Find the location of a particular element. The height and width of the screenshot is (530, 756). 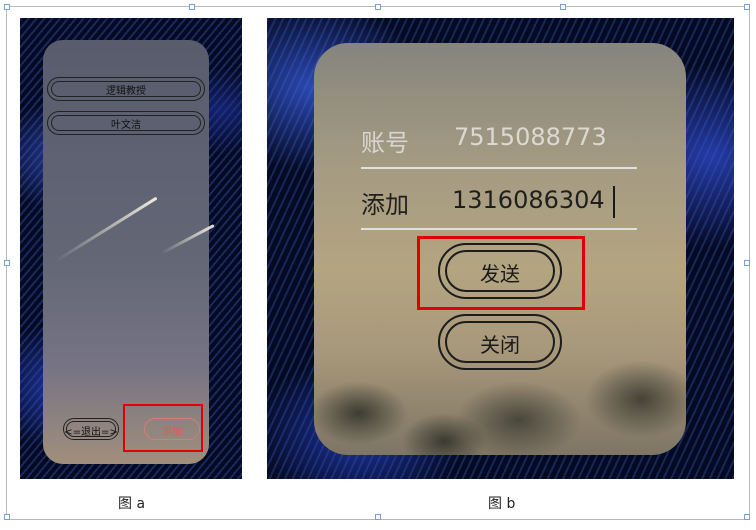

close-button: 关闭 is located at coordinates (500, 342).